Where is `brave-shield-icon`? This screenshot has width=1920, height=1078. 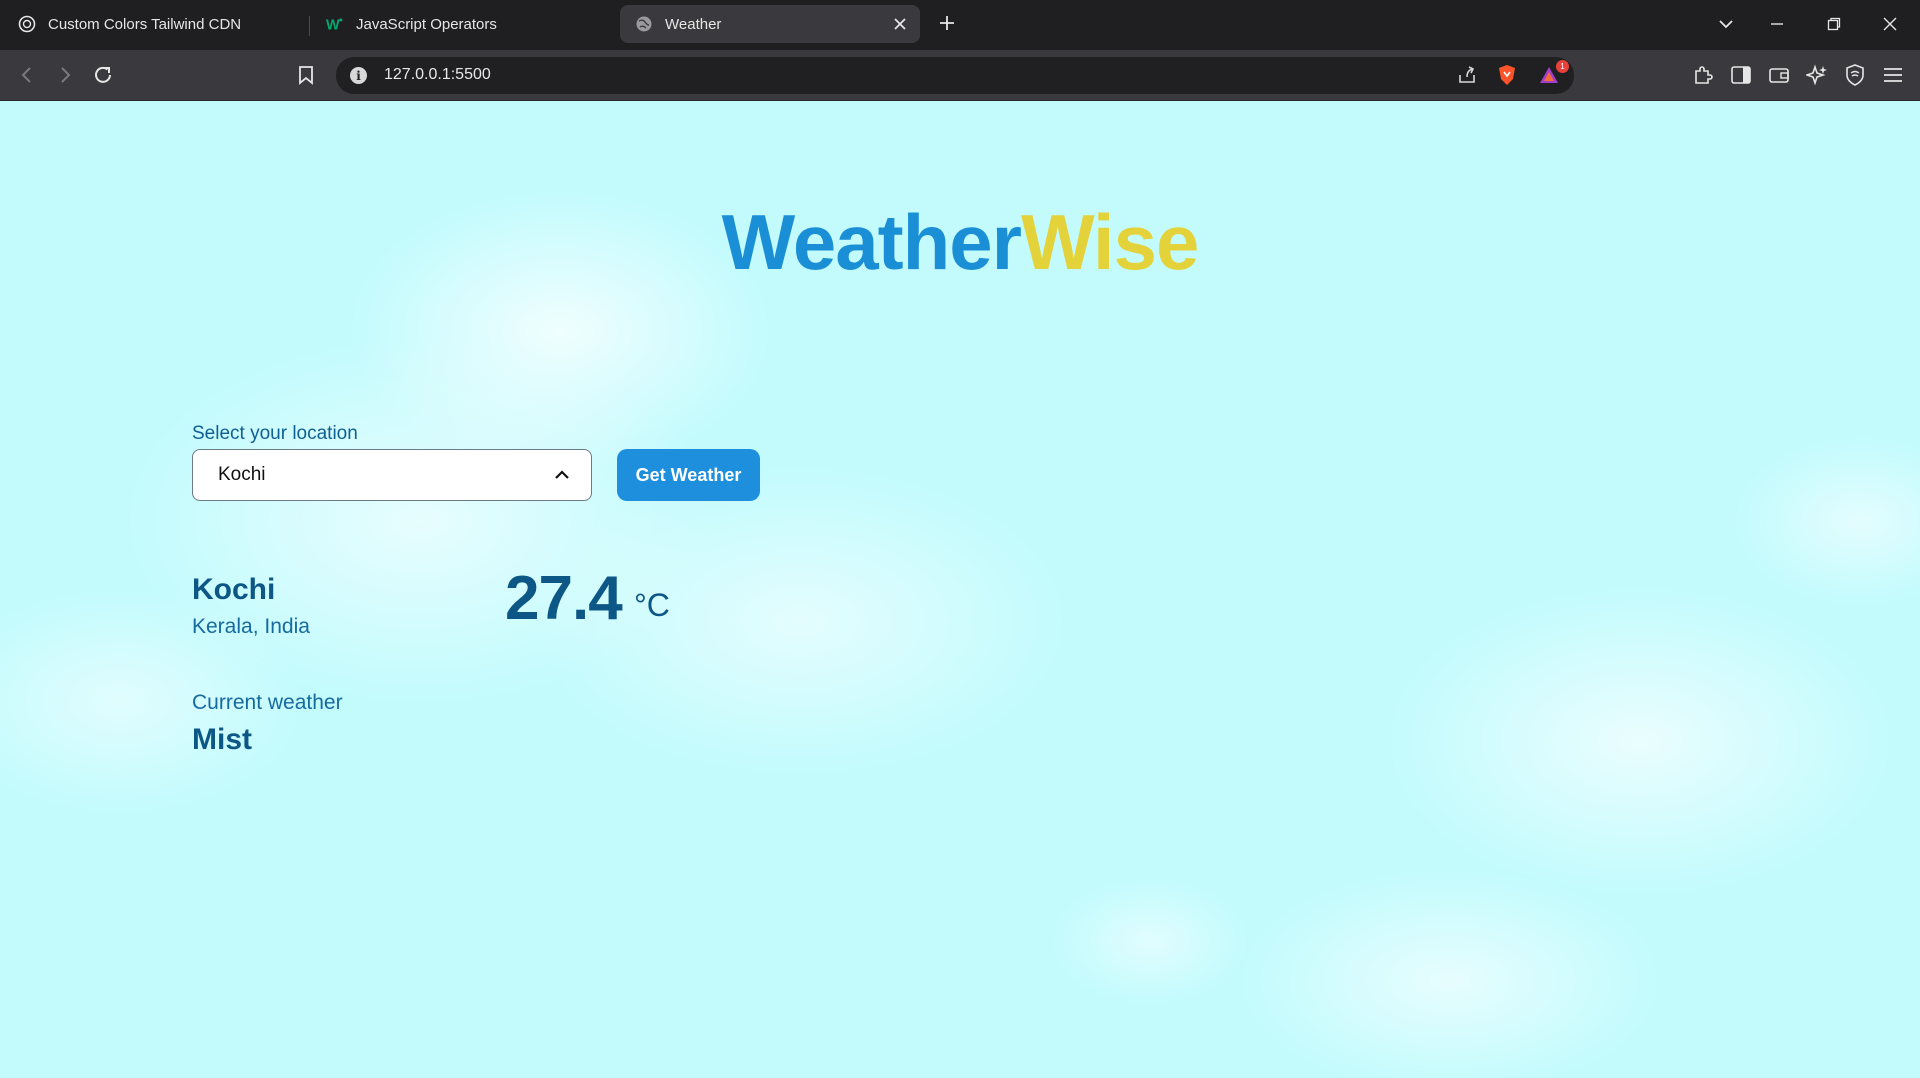 brave-shield-icon is located at coordinates (1507, 75).